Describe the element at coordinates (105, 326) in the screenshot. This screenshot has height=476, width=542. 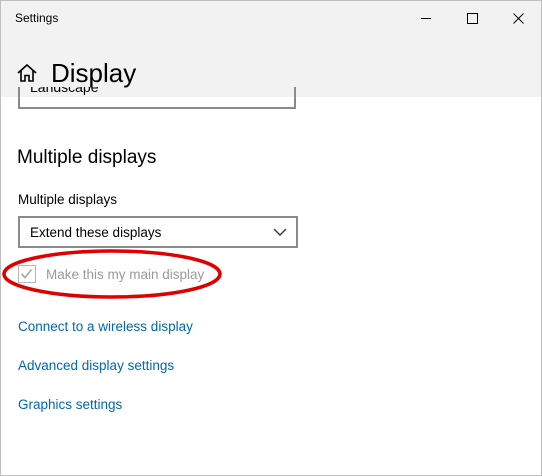
I see `connect-wireless-display-link: Connect to a wireless display` at that location.